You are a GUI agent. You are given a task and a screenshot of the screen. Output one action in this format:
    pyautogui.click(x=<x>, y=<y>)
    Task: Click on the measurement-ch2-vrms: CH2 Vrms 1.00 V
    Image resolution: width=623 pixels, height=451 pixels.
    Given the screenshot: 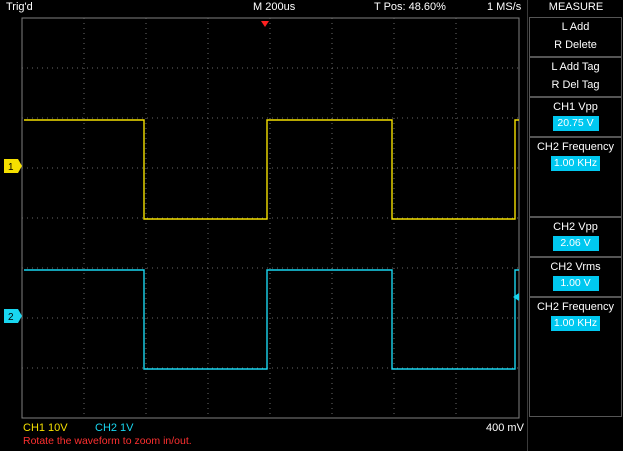 What is the action you would take?
    pyautogui.click(x=575, y=277)
    